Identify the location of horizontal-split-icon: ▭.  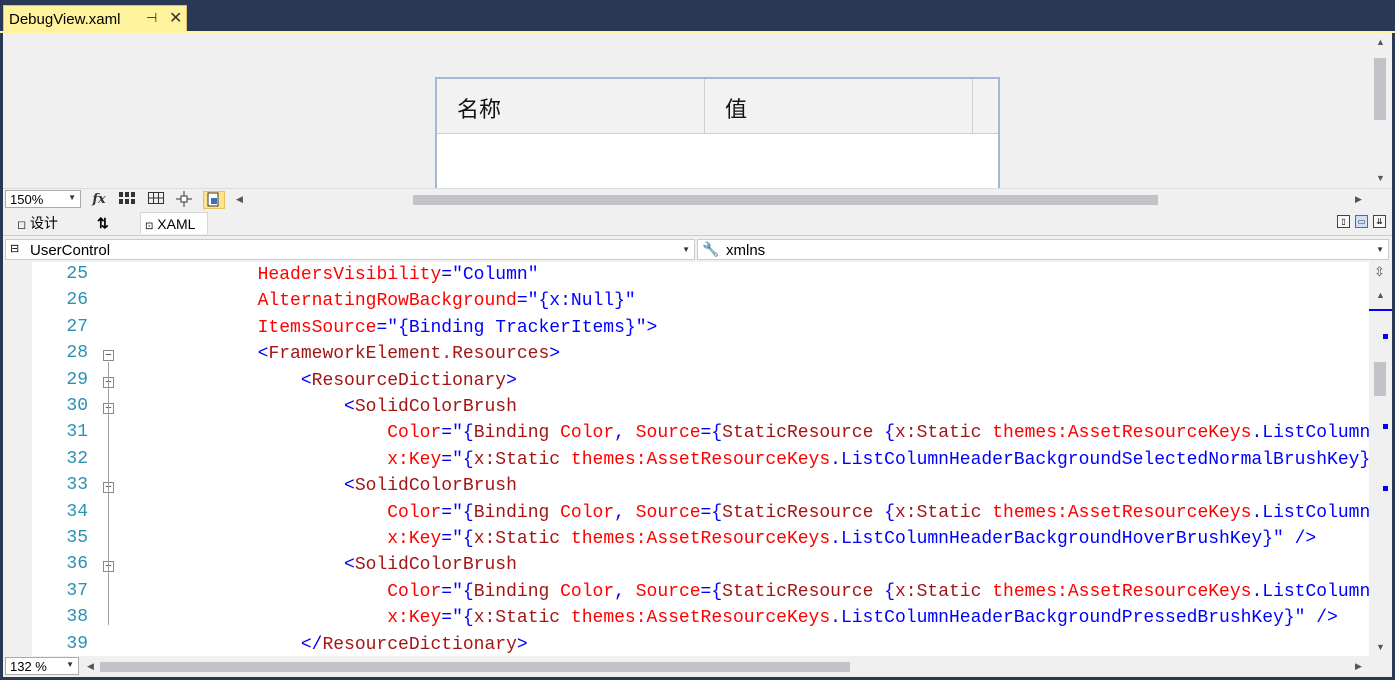
(1361, 221).